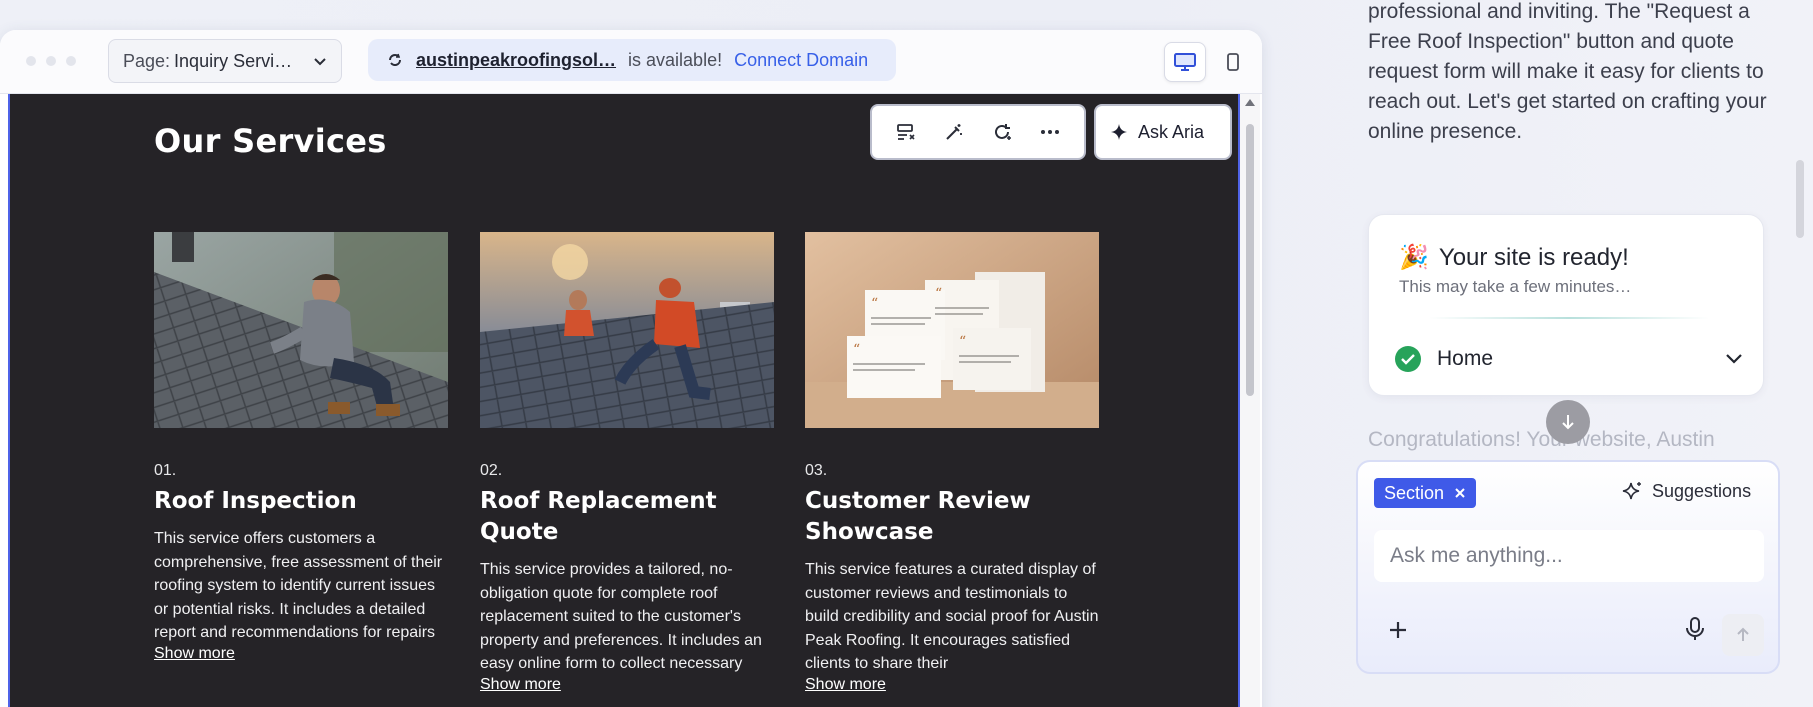 The image size is (1813, 707). Describe the element at coordinates (1171, 131) in the screenshot. I see `ask-aria-label: Ask Aria` at that location.